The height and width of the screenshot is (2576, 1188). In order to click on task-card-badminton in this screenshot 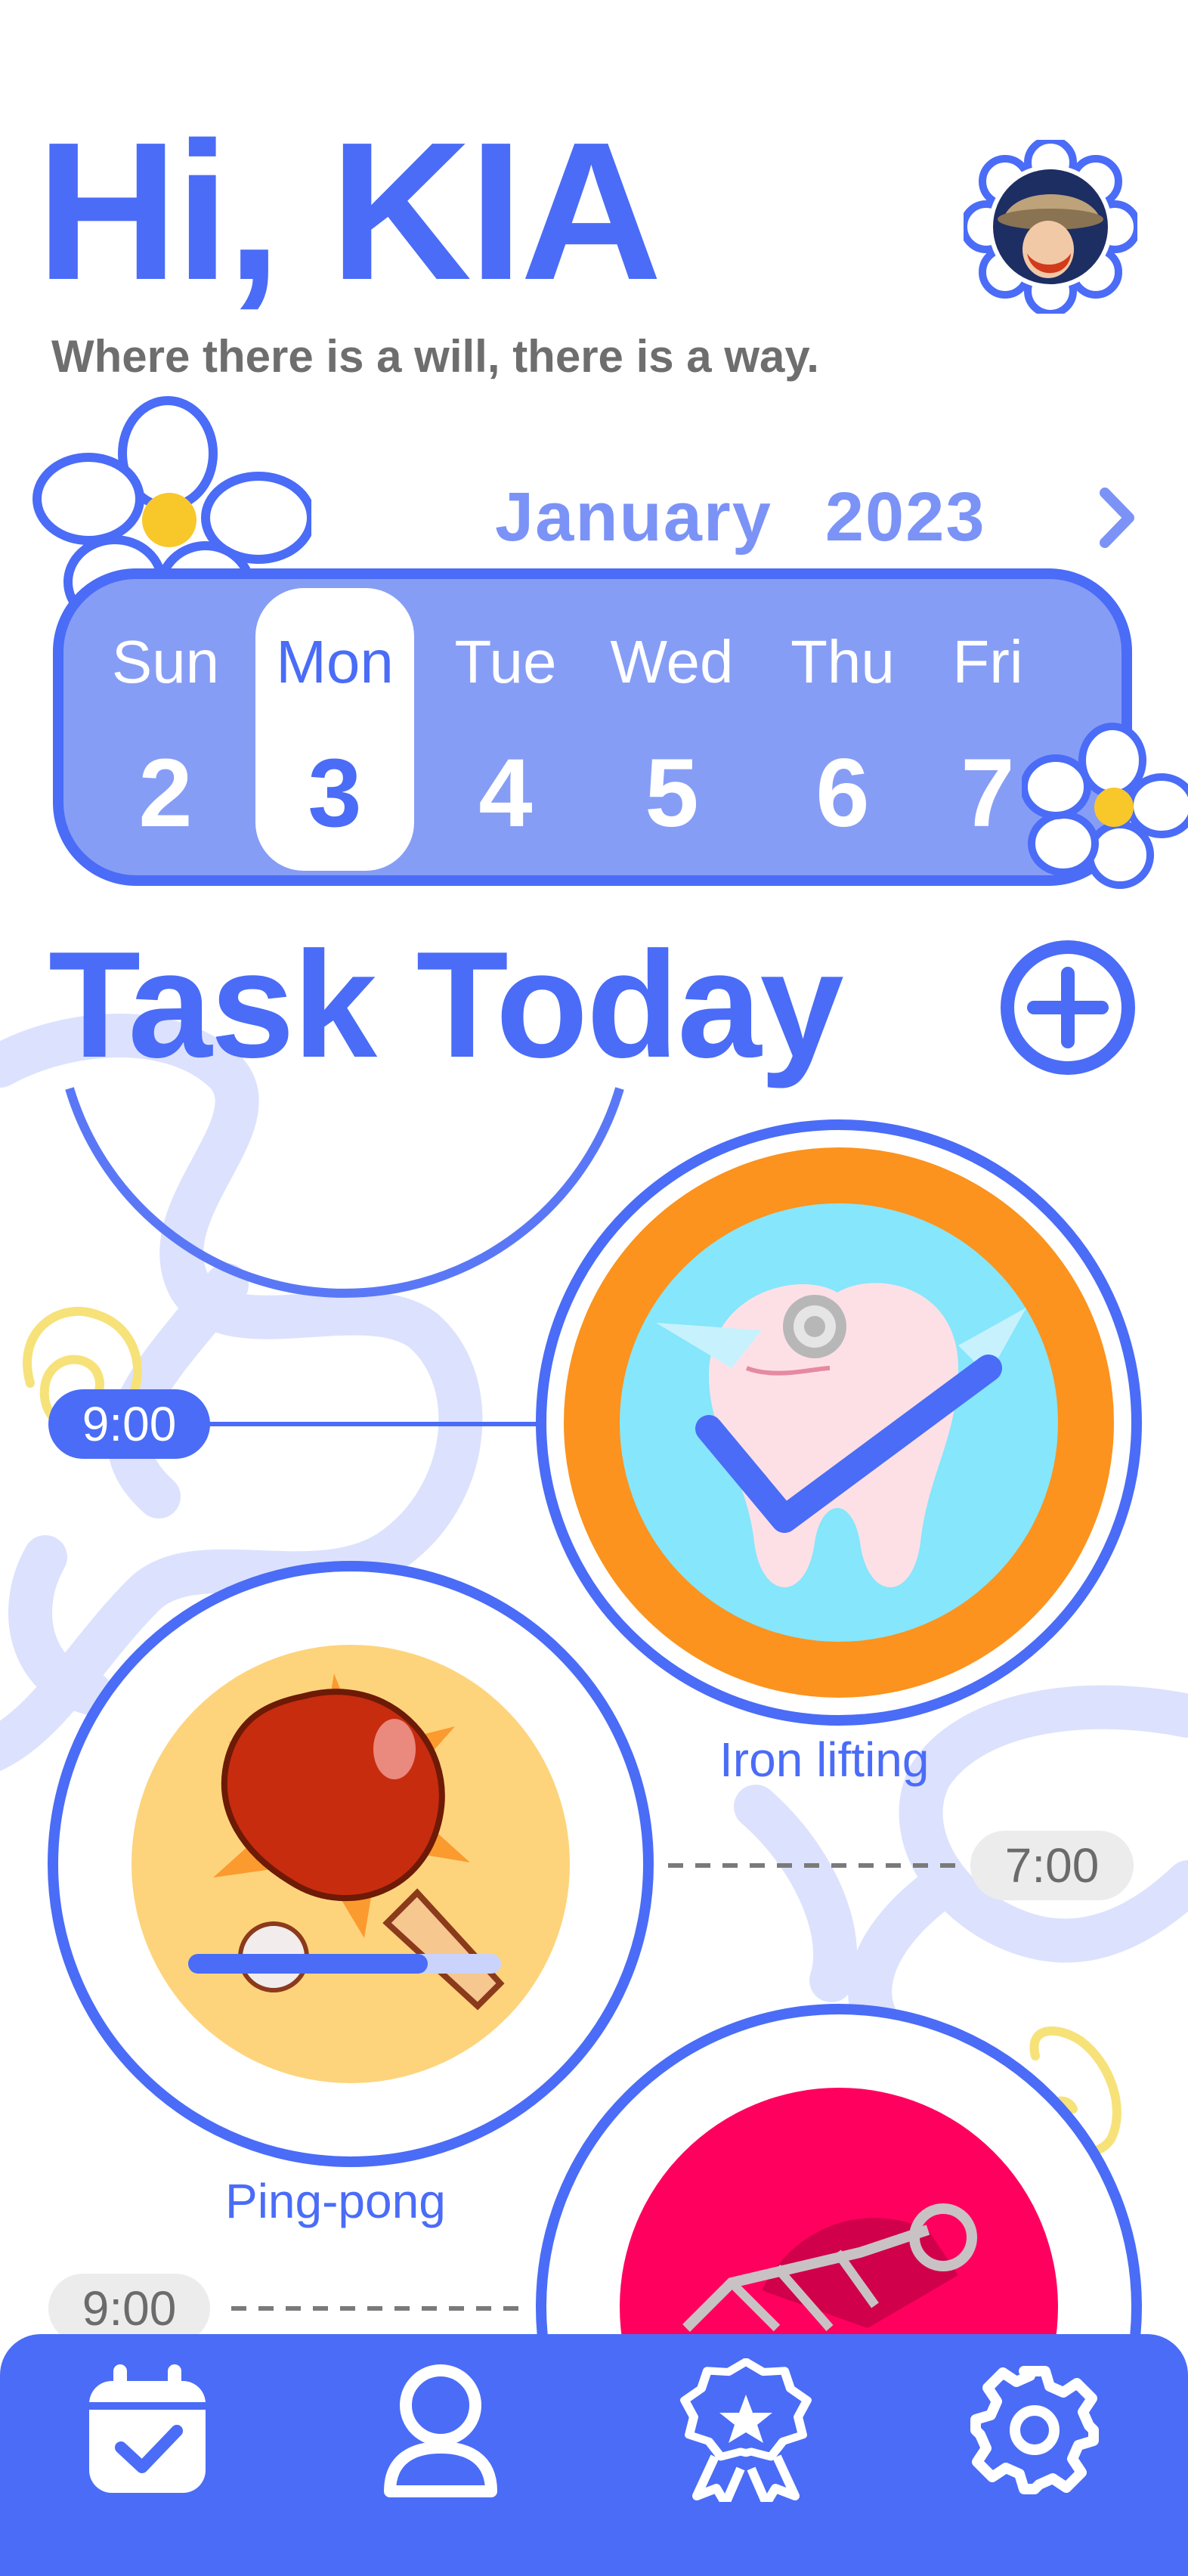, I will do `click(839, 2168)`.